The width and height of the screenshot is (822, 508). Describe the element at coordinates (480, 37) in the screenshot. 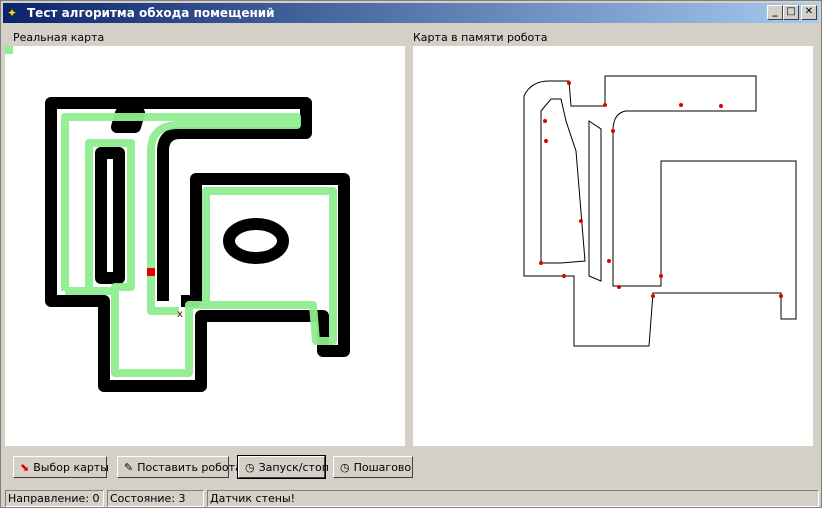

I see `robot-map-label: Карта в памяти робота` at that location.